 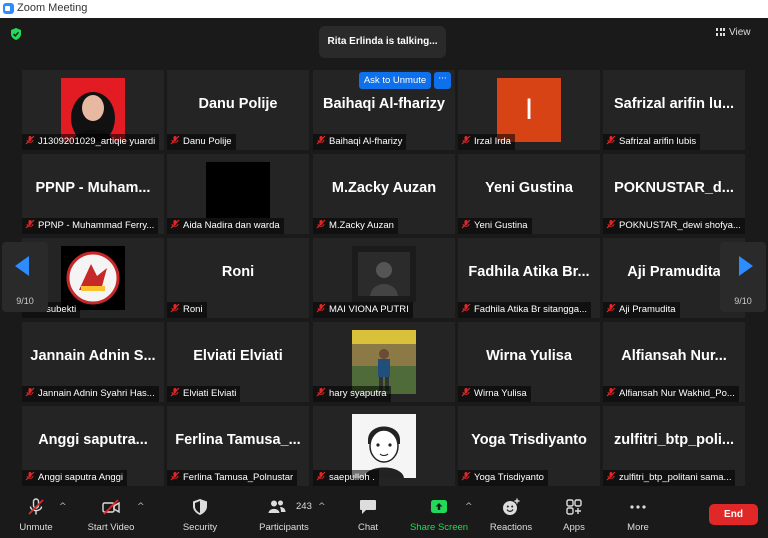 I want to click on apps-button: Apps, so click(x=574, y=514).